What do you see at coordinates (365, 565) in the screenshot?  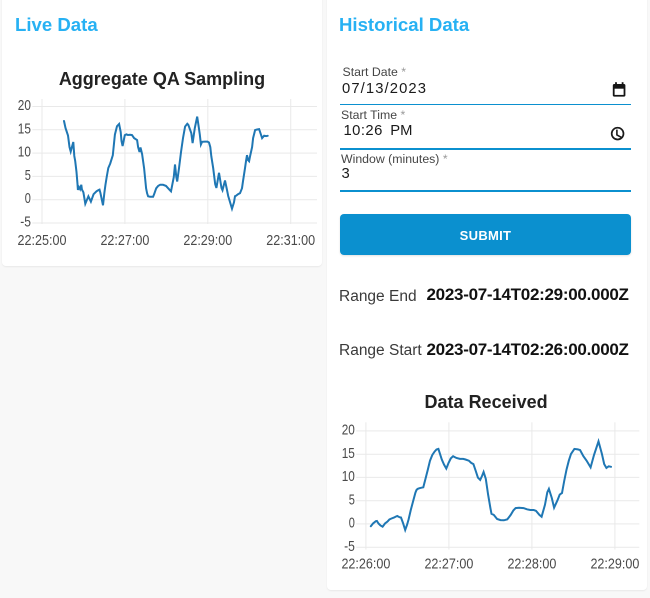 I see `svg-text: 22:26:00` at bounding box center [365, 565].